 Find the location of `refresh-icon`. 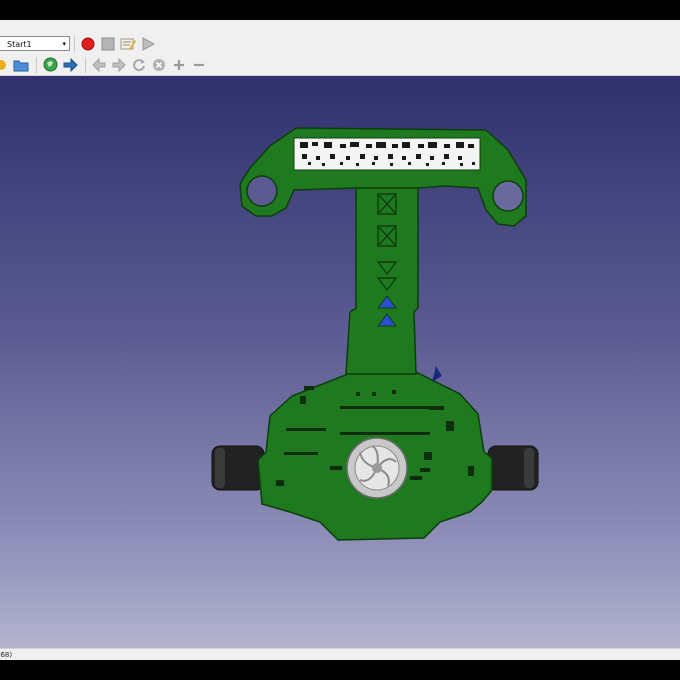

refresh-icon is located at coordinates (139, 64).